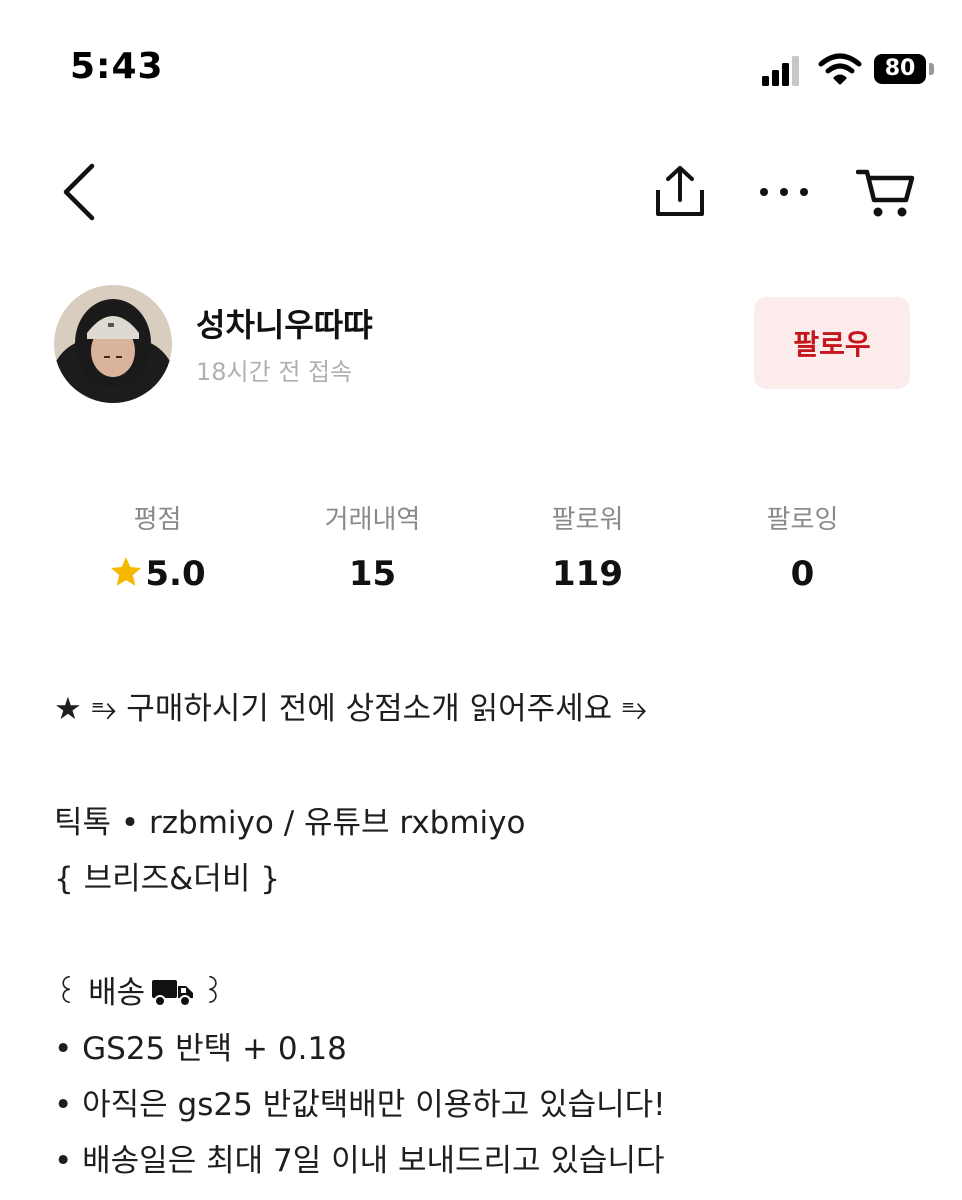  Describe the element at coordinates (117, 66) in the screenshot. I see `status-time: 5:43` at that location.